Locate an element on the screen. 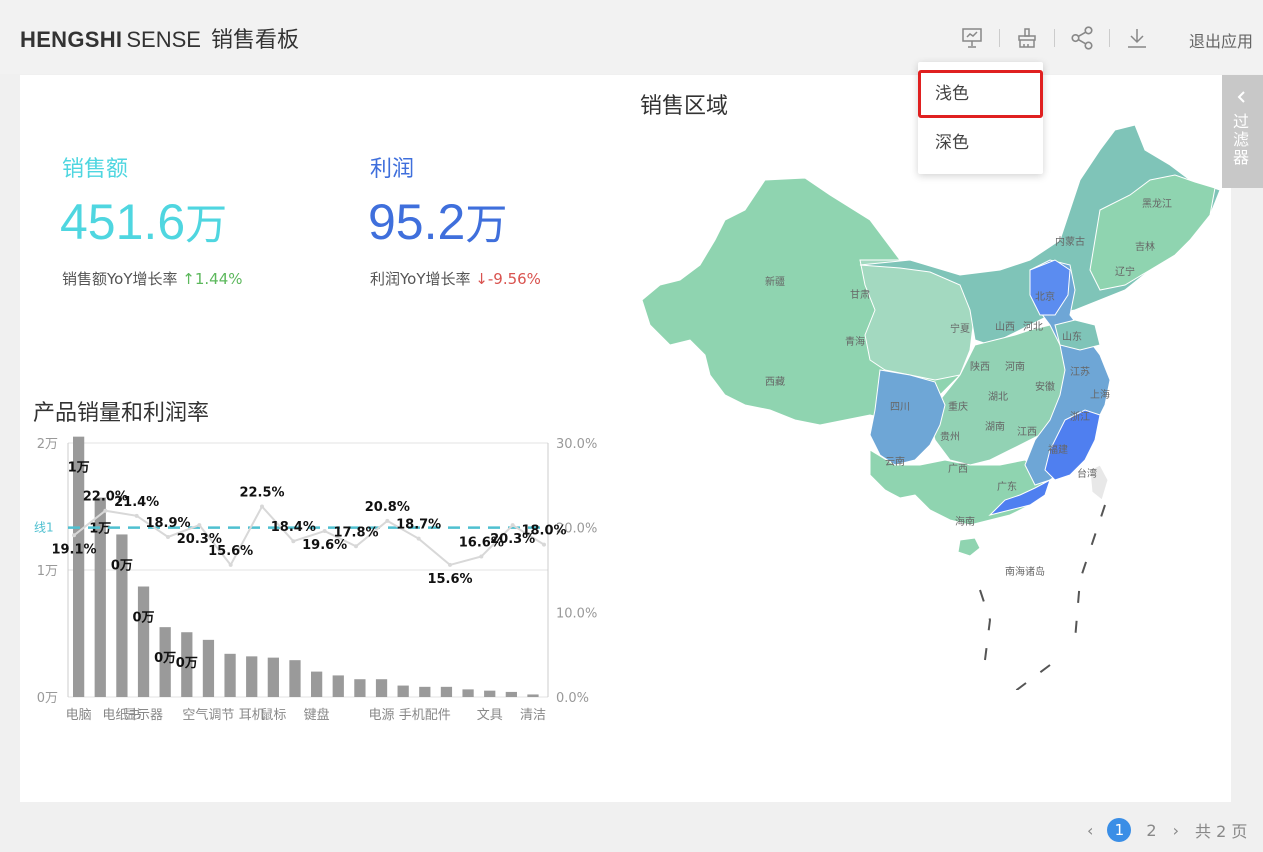 This screenshot has width=1263, height=852. filter-tab-label: 过滤器 is located at coordinates (1241, 139).